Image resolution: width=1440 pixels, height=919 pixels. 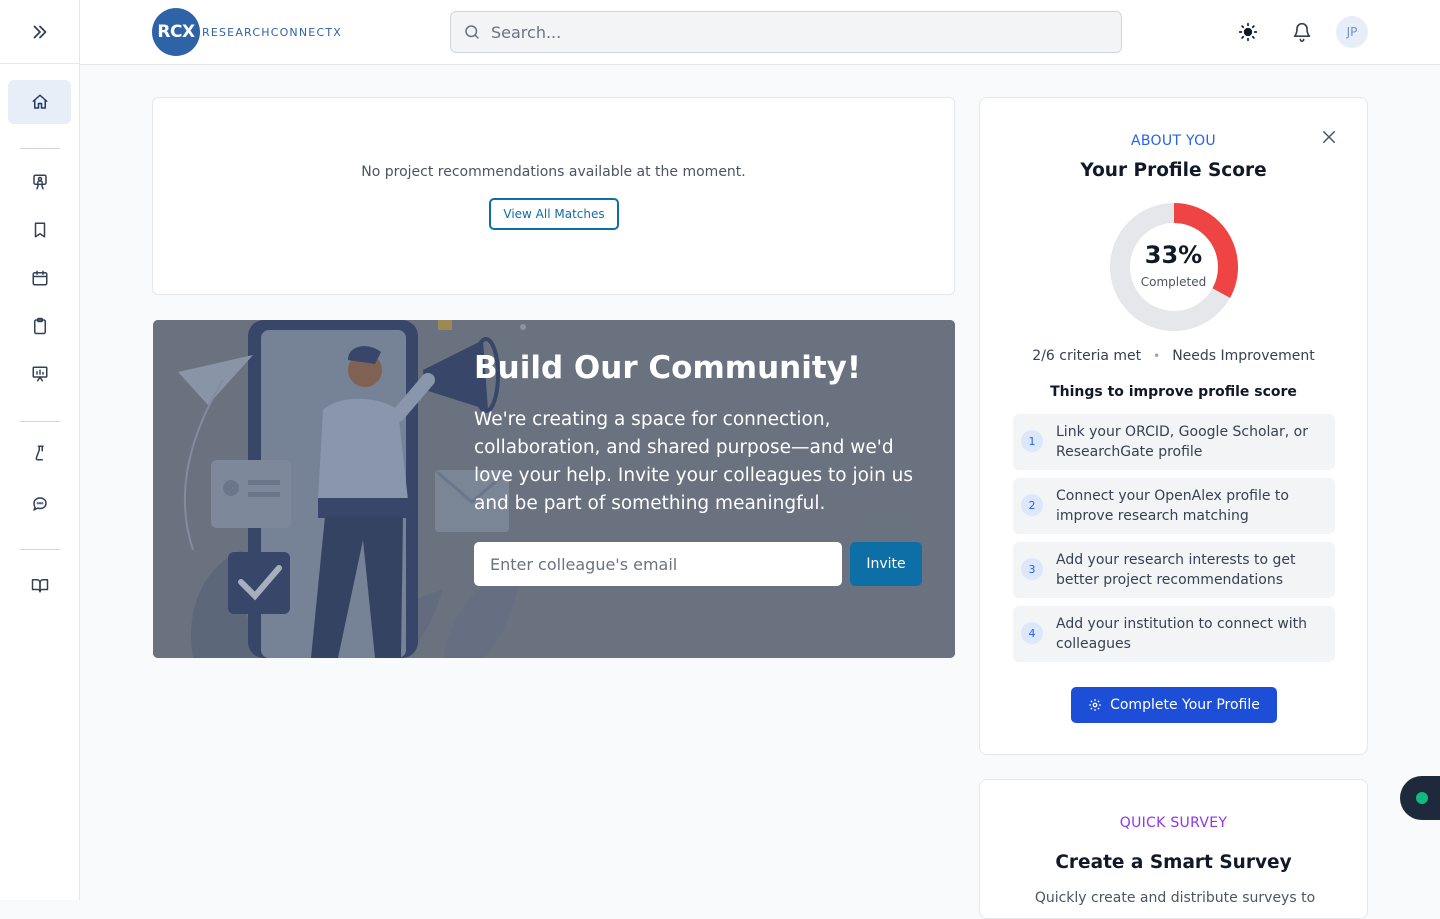 I want to click on search-bar, so click(x=786, y=32).